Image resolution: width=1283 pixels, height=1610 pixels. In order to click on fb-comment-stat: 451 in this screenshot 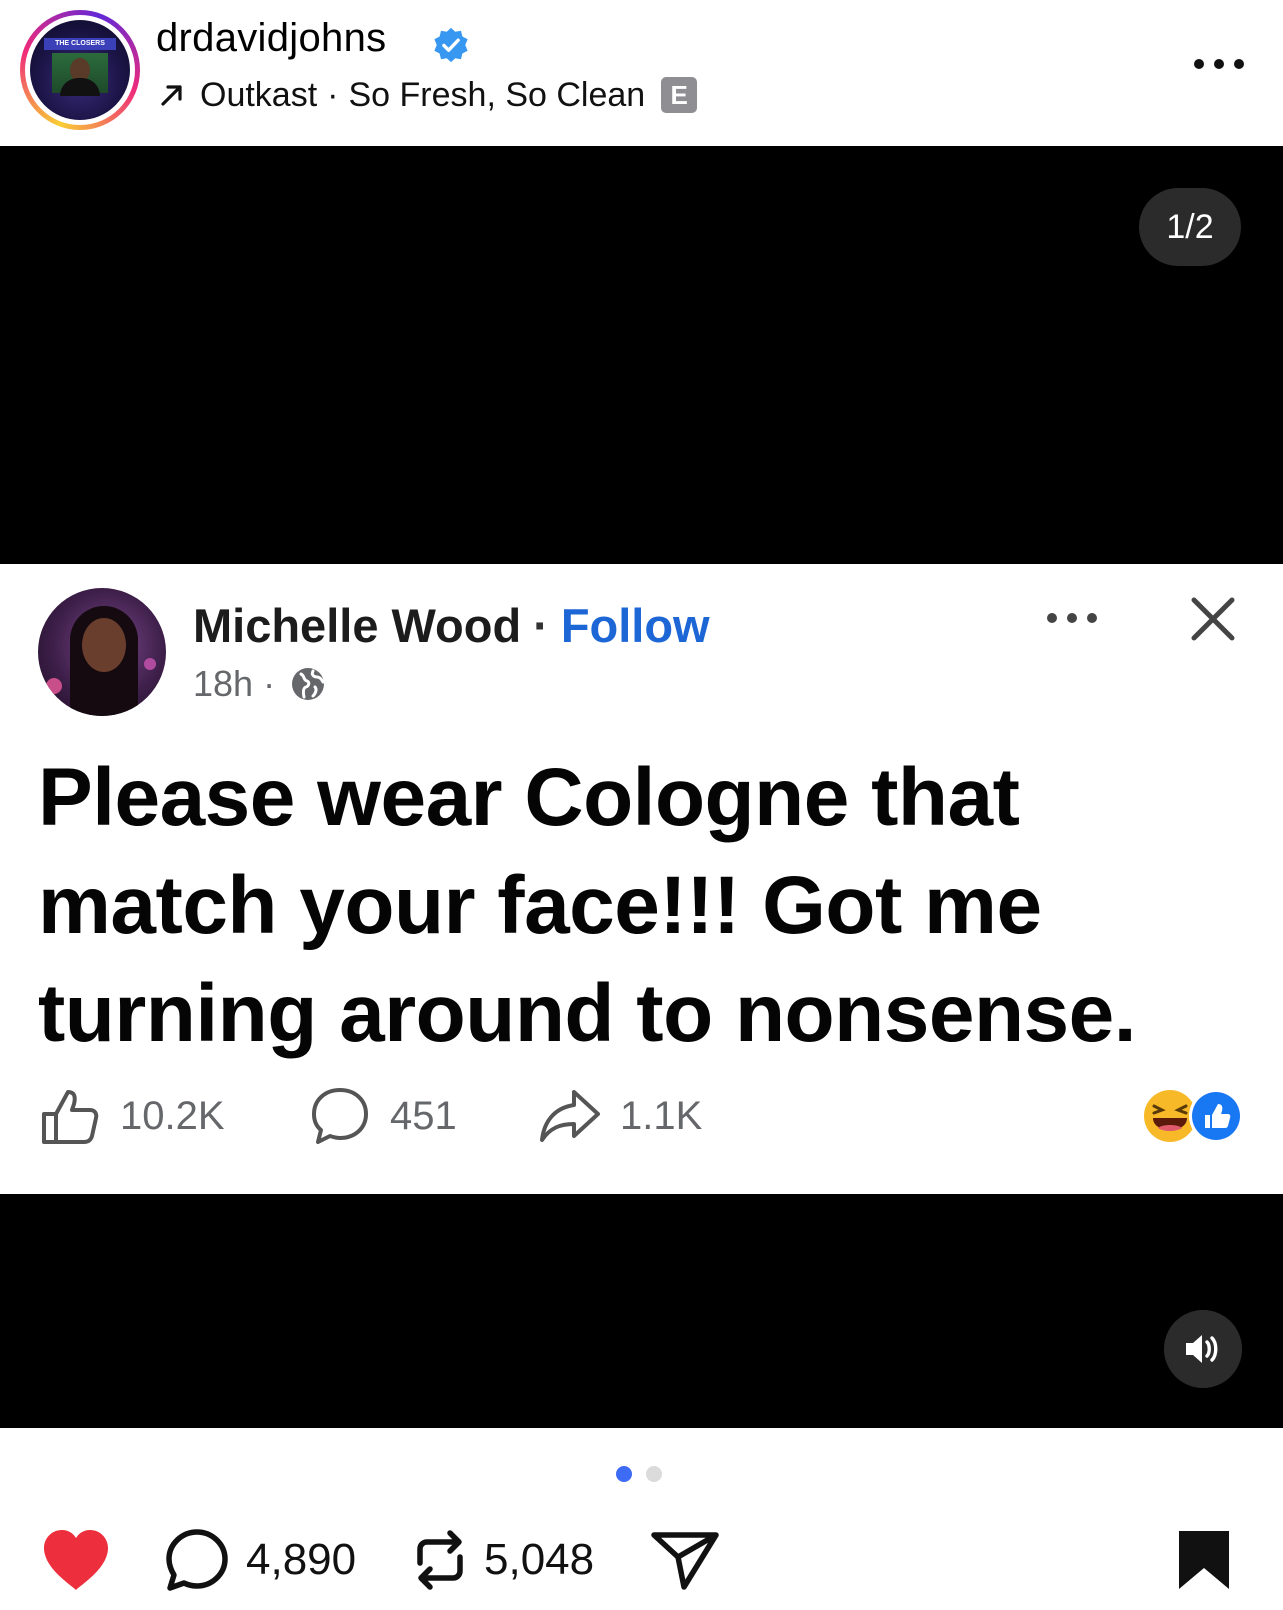, I will do `click(423, 1116)`.